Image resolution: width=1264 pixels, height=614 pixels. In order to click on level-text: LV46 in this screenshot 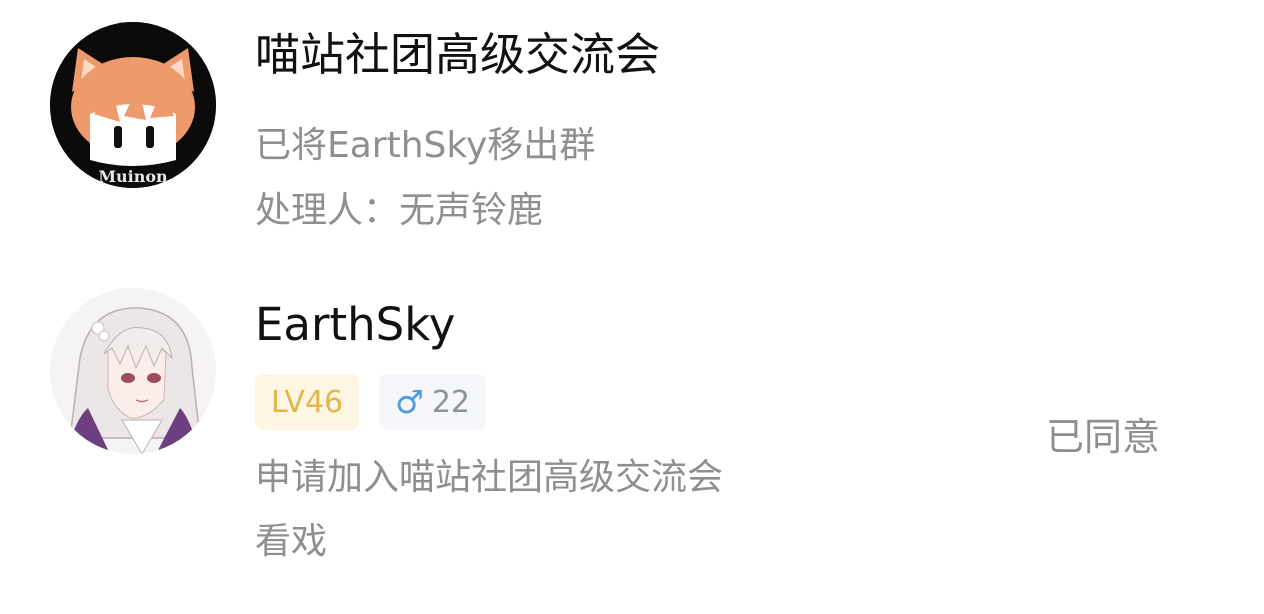, I will do `click(307, 402)`.